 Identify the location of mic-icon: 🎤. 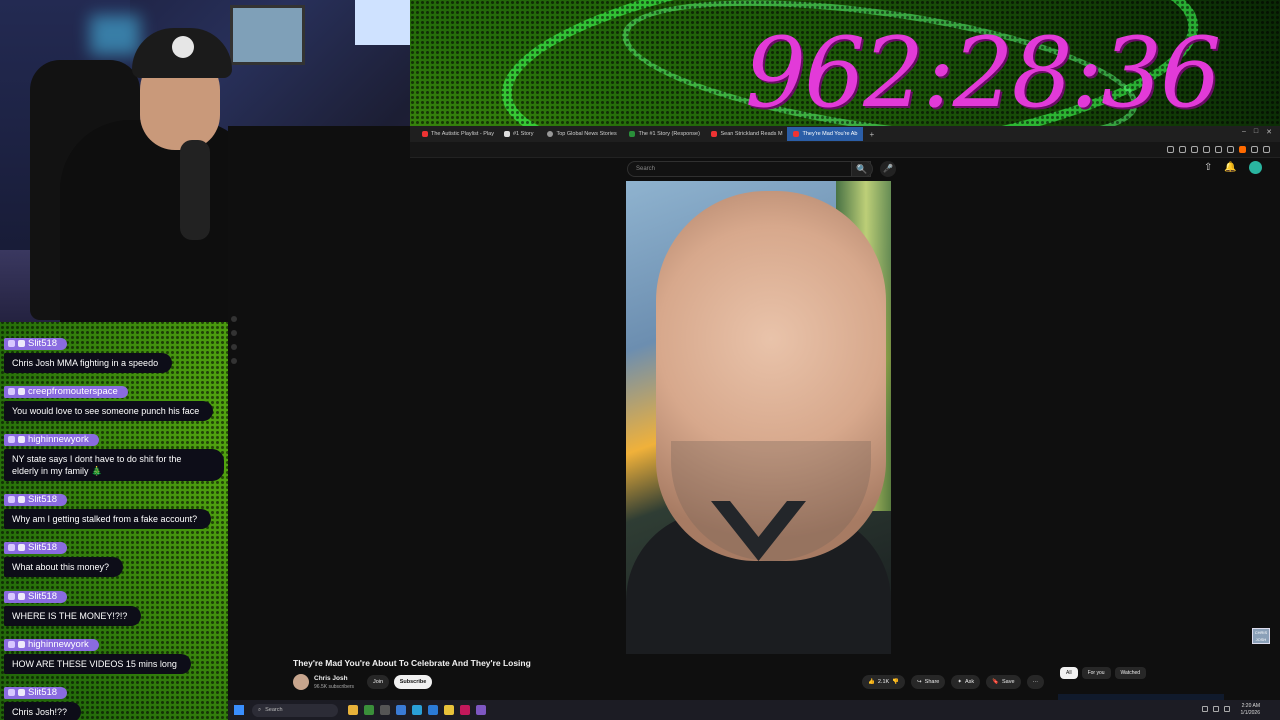
(888, 169).